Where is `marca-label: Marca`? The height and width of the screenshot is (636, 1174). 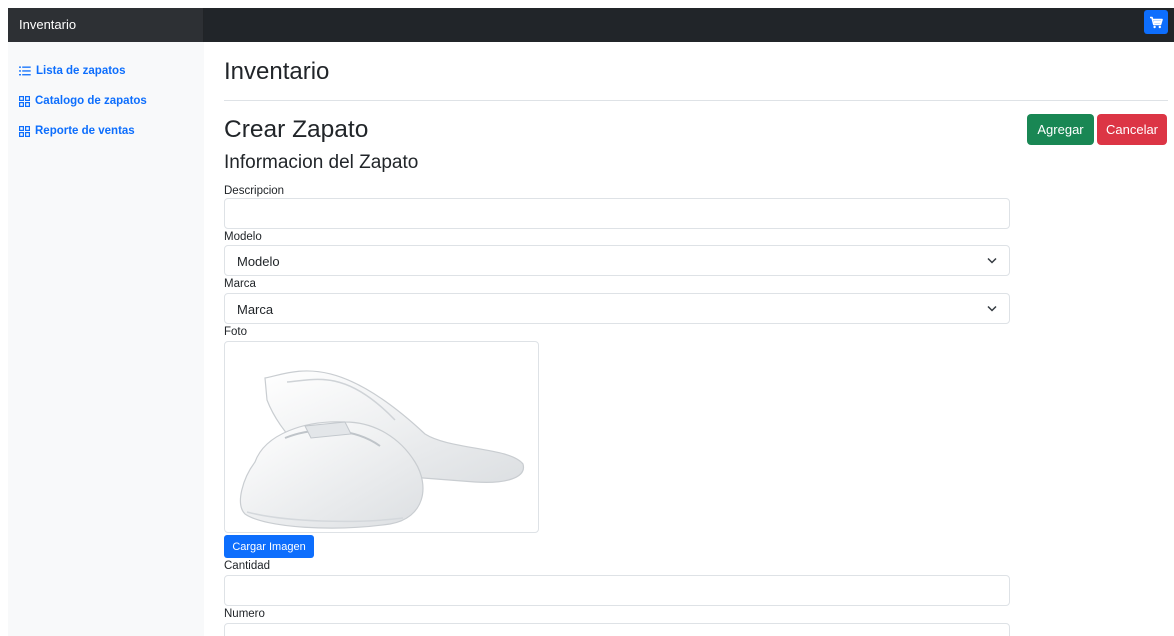
marca-label: Marca is located at coordinates (240, 284).